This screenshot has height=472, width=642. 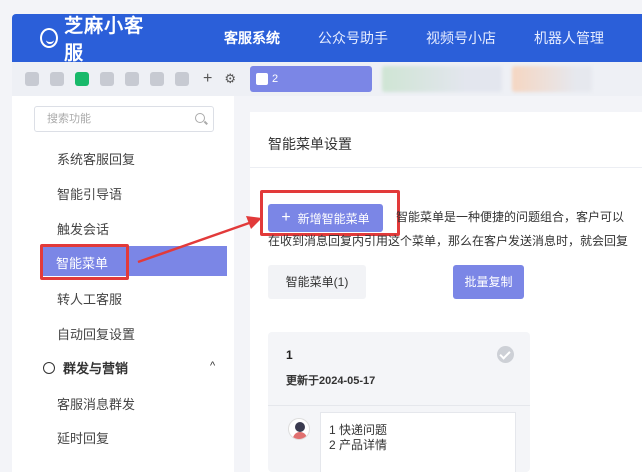 What do you see at coordinates (358, 430) in the screenshot?
I see `reply-line: 1 快递问题` at bounding box center [358, 430].